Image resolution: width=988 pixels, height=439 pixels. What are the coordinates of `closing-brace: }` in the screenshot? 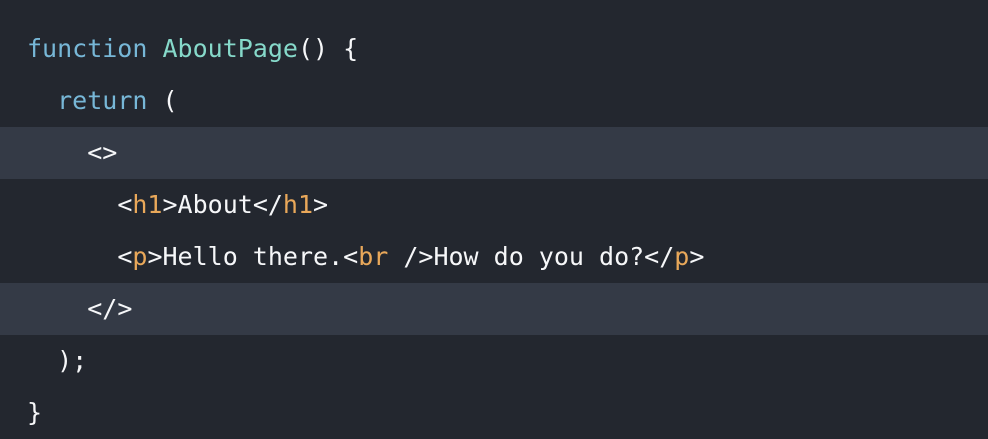 It's located at (35, 412).